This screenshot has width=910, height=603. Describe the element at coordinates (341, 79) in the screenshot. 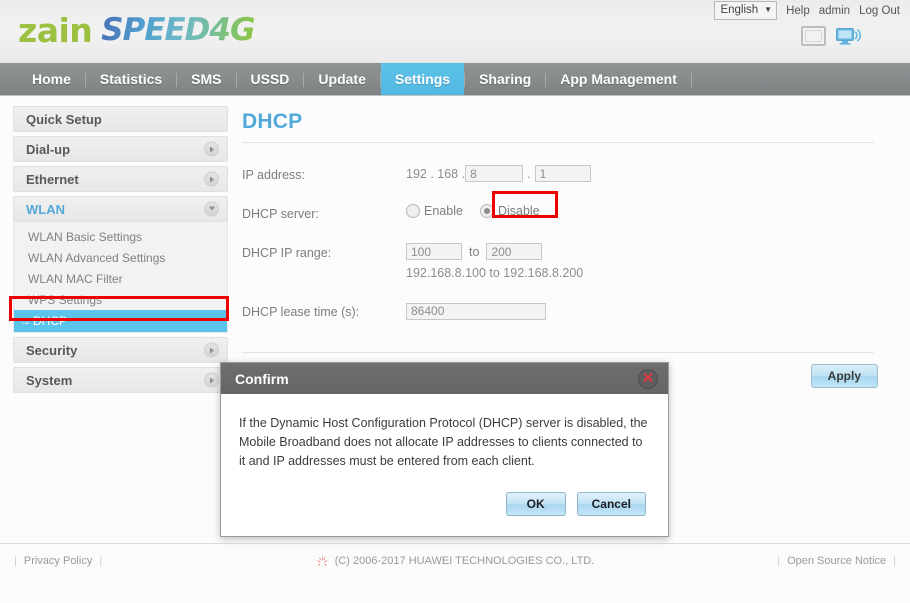

I see `nav-item-update: Update` at that location.